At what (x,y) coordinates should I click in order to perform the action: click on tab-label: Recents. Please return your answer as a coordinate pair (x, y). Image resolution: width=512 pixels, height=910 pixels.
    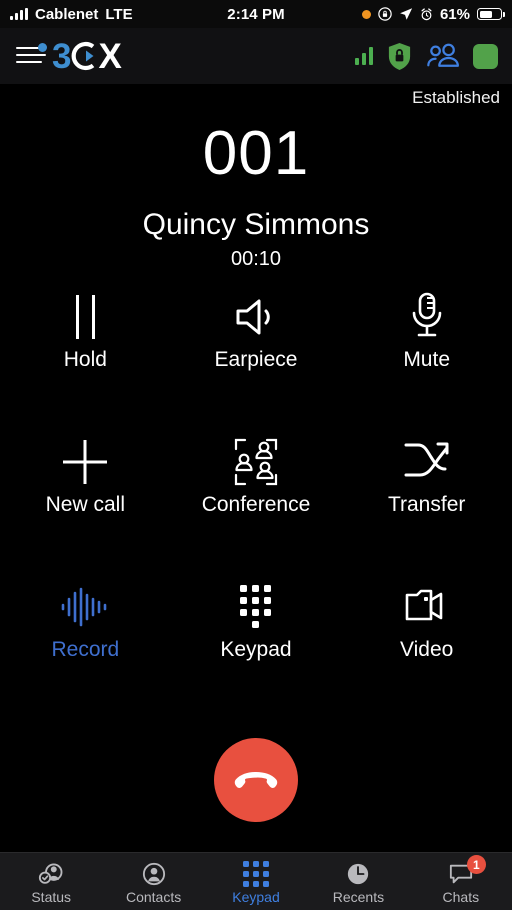
    Looking at the image, I should click on (358, 897).